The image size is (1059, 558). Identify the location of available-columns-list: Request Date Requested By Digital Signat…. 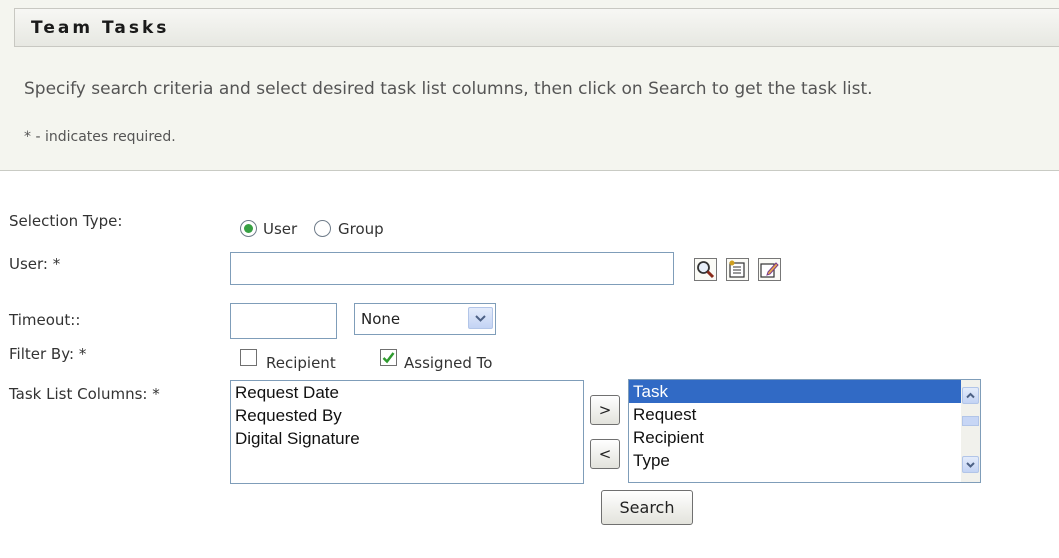
(407, 432).